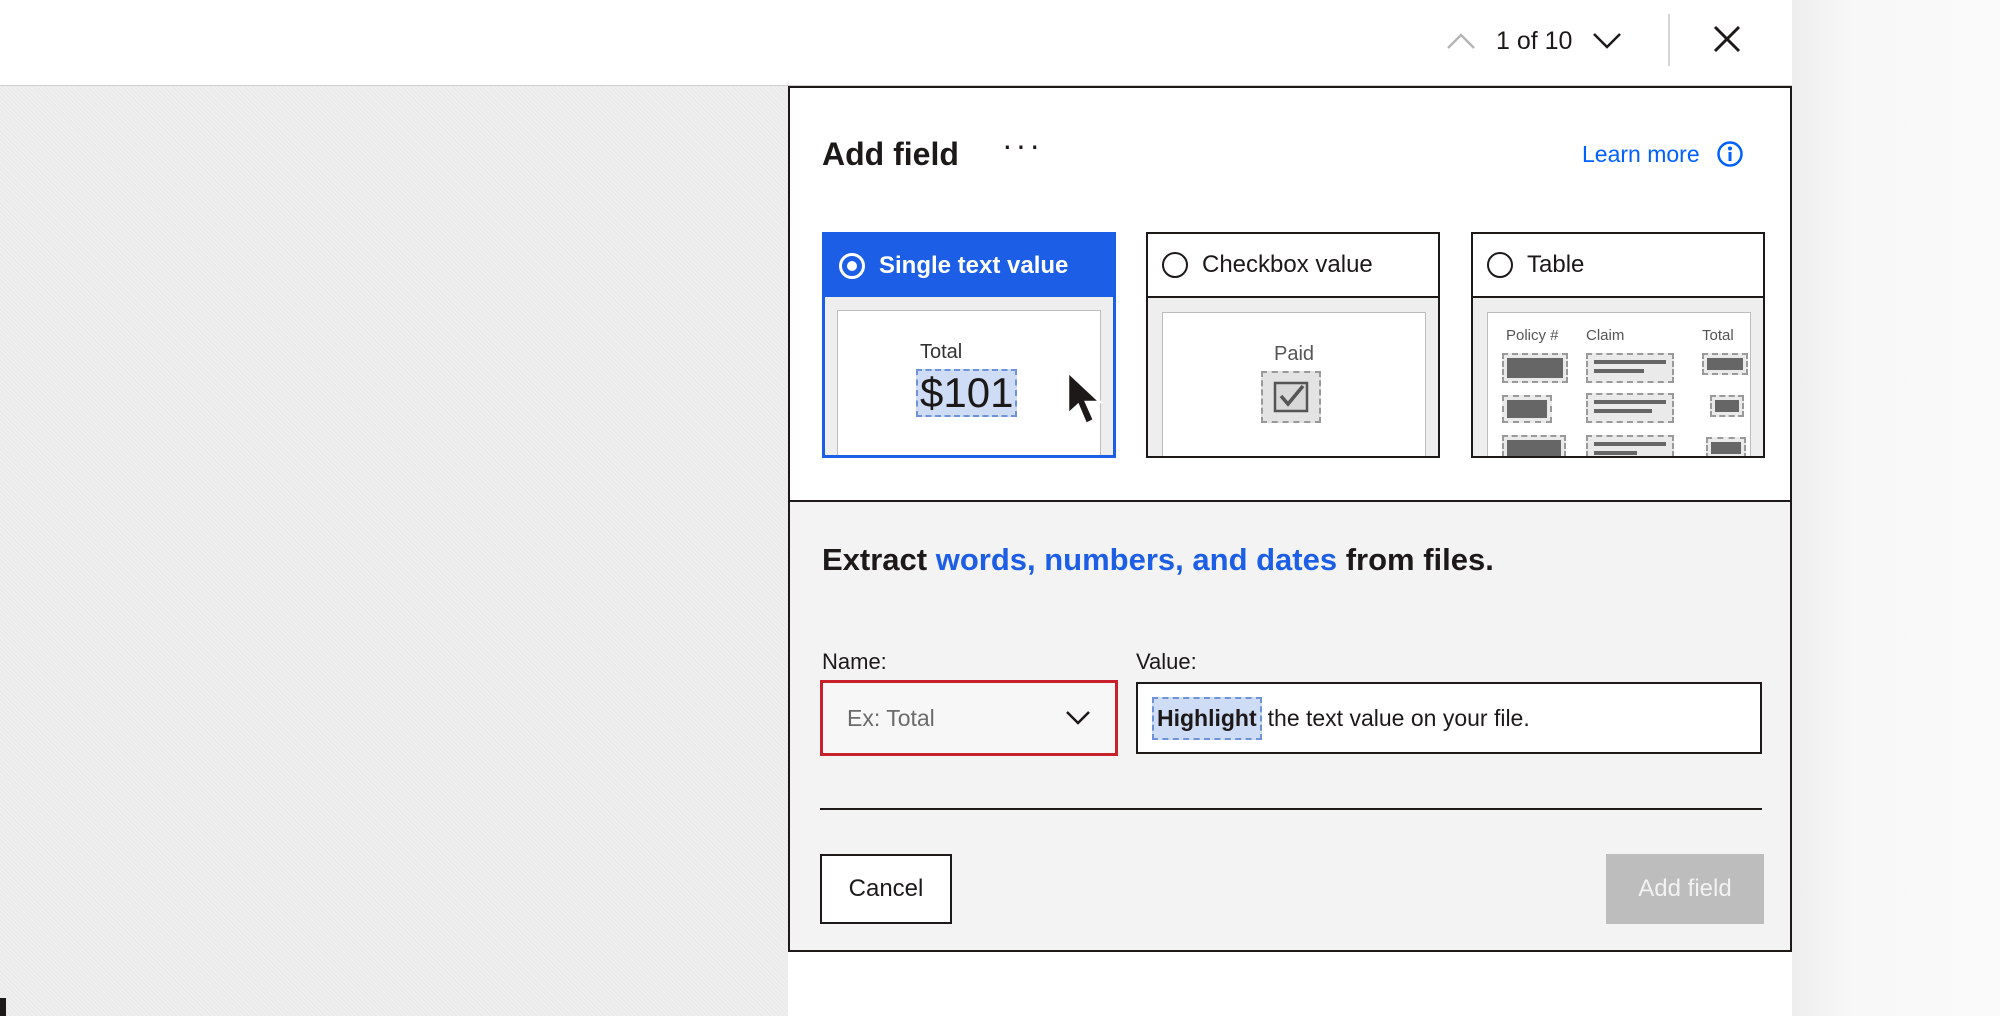  What do you see at coordinates (1607, 41) in the screenshot?
I see `next-chevron-down-icon` at bounding box center [1607, 41].